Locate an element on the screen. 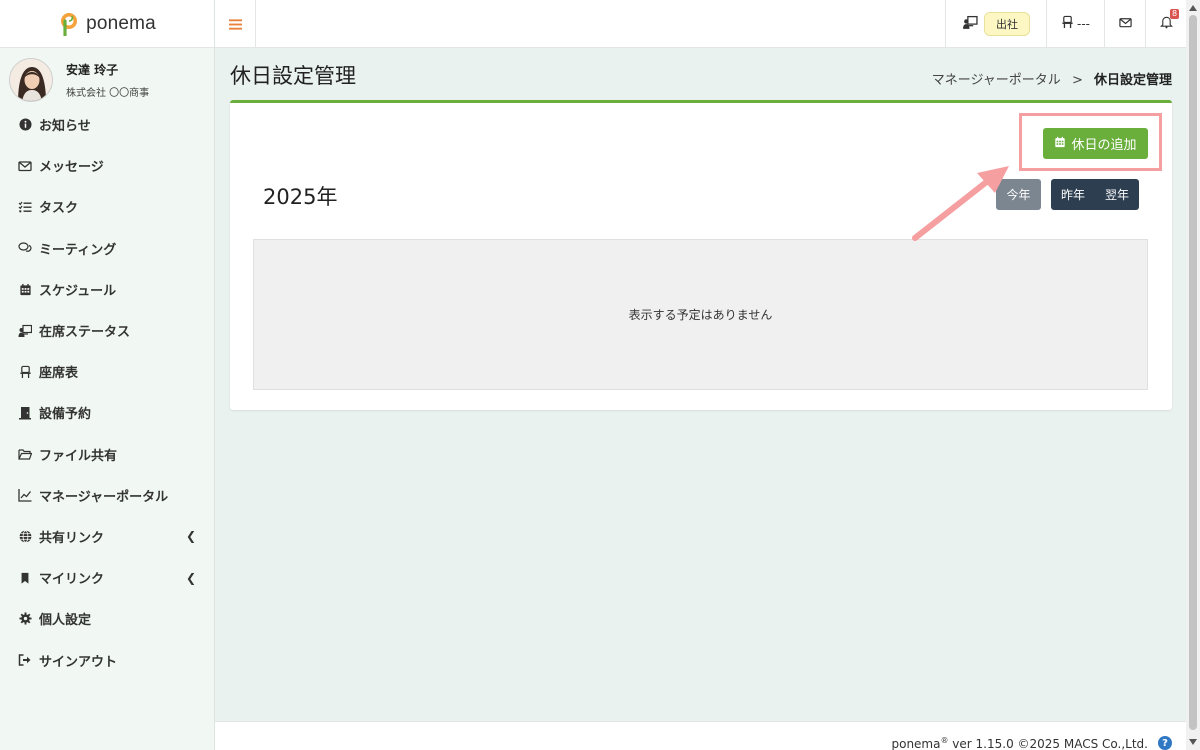  seat-value: --- is located at coordinates (1083, 24).